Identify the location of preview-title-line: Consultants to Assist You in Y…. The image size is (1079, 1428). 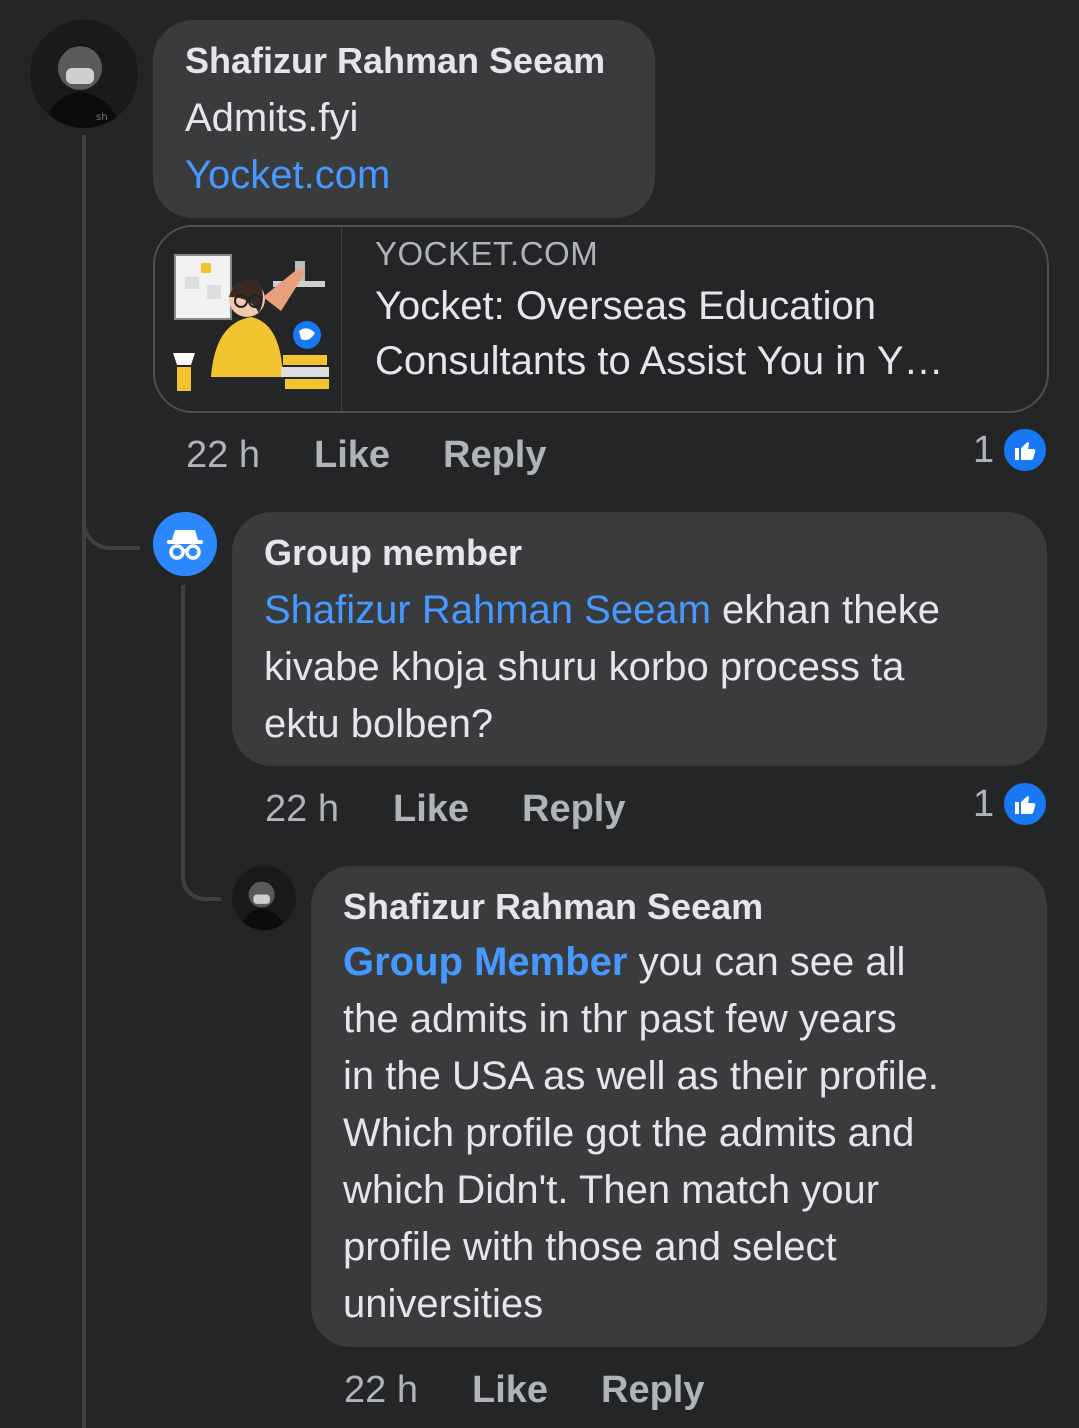
(659, 361).